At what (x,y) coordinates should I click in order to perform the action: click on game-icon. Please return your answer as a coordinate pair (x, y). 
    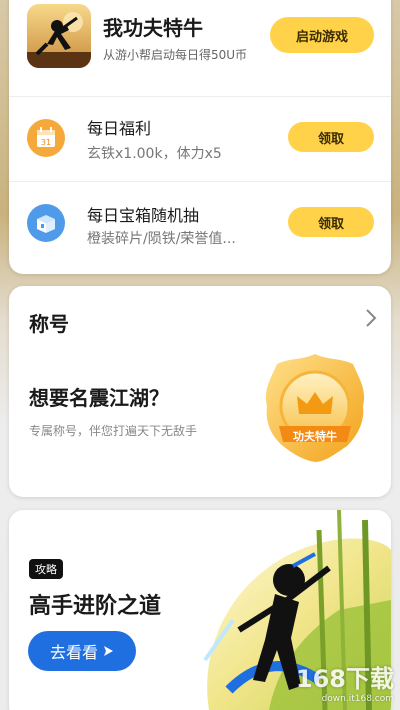
    Looking at the image, I should click on (59, 36).